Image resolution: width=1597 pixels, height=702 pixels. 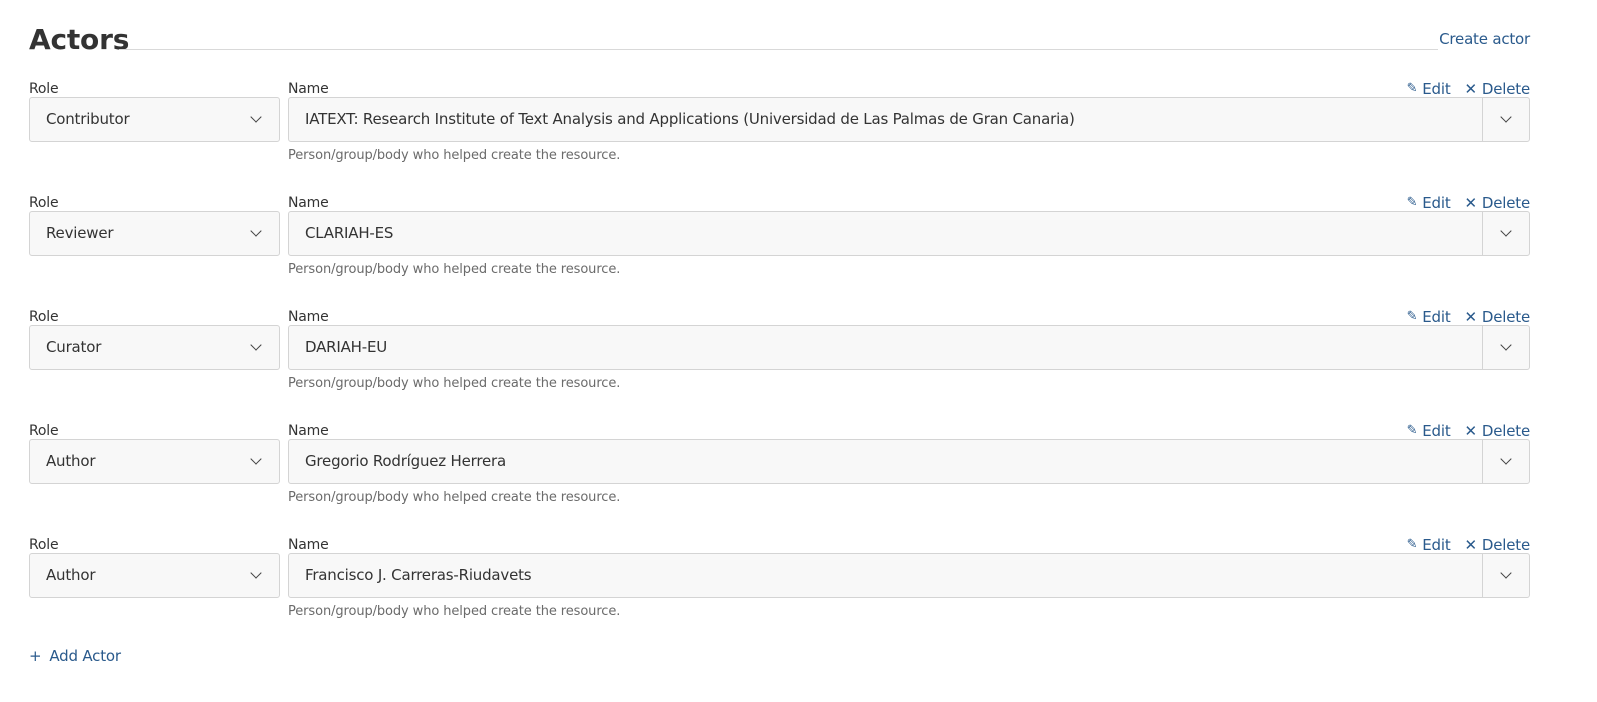 What do you see at coordinates (418, 575) in the screenshot?
I see `name-value: Francisco J. Carreras-Riudavets` at bounding box center [418, 575].